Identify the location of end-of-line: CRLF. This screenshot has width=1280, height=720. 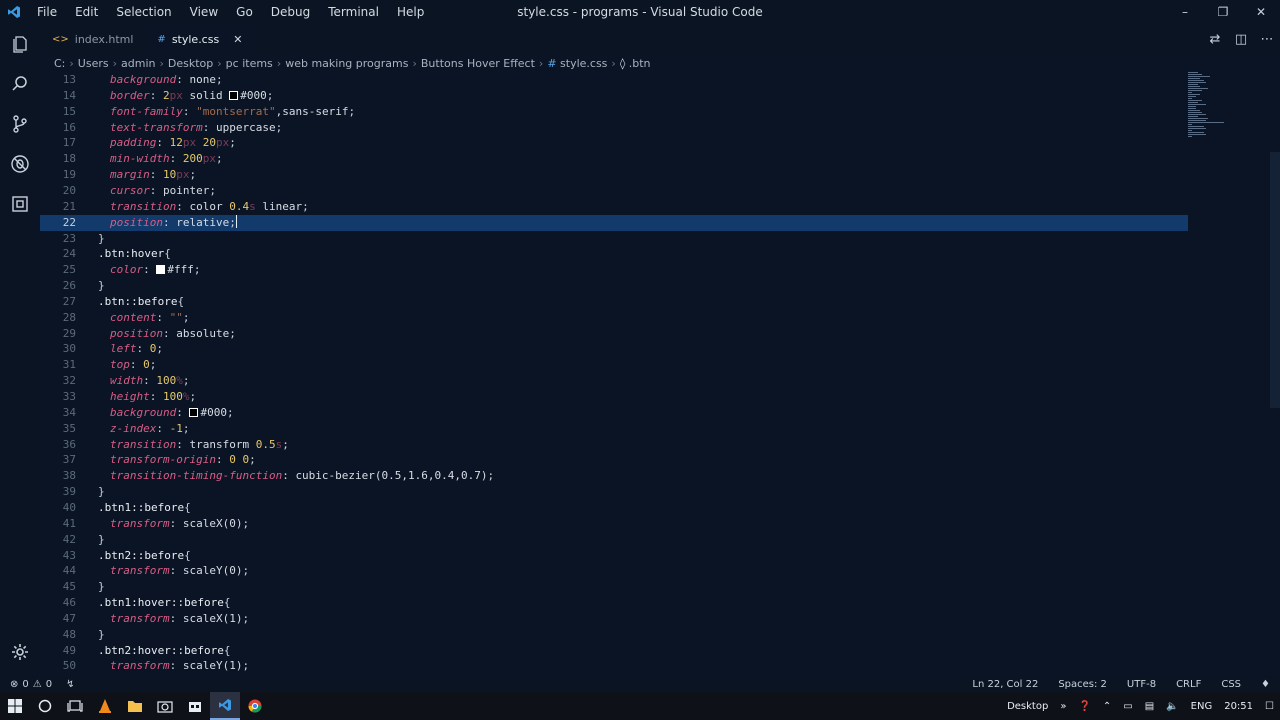
(1188, 684).